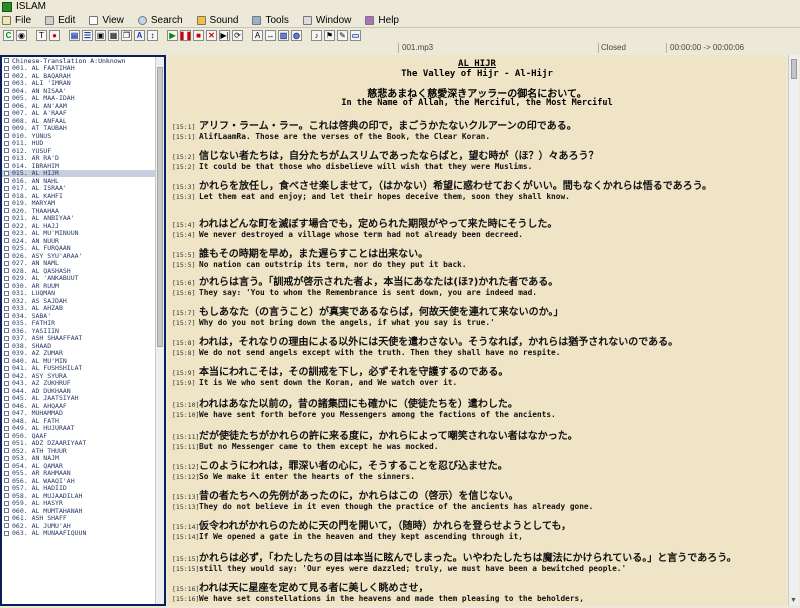  I want to click on reader-scrollbar: ▼, so click(793, 330).